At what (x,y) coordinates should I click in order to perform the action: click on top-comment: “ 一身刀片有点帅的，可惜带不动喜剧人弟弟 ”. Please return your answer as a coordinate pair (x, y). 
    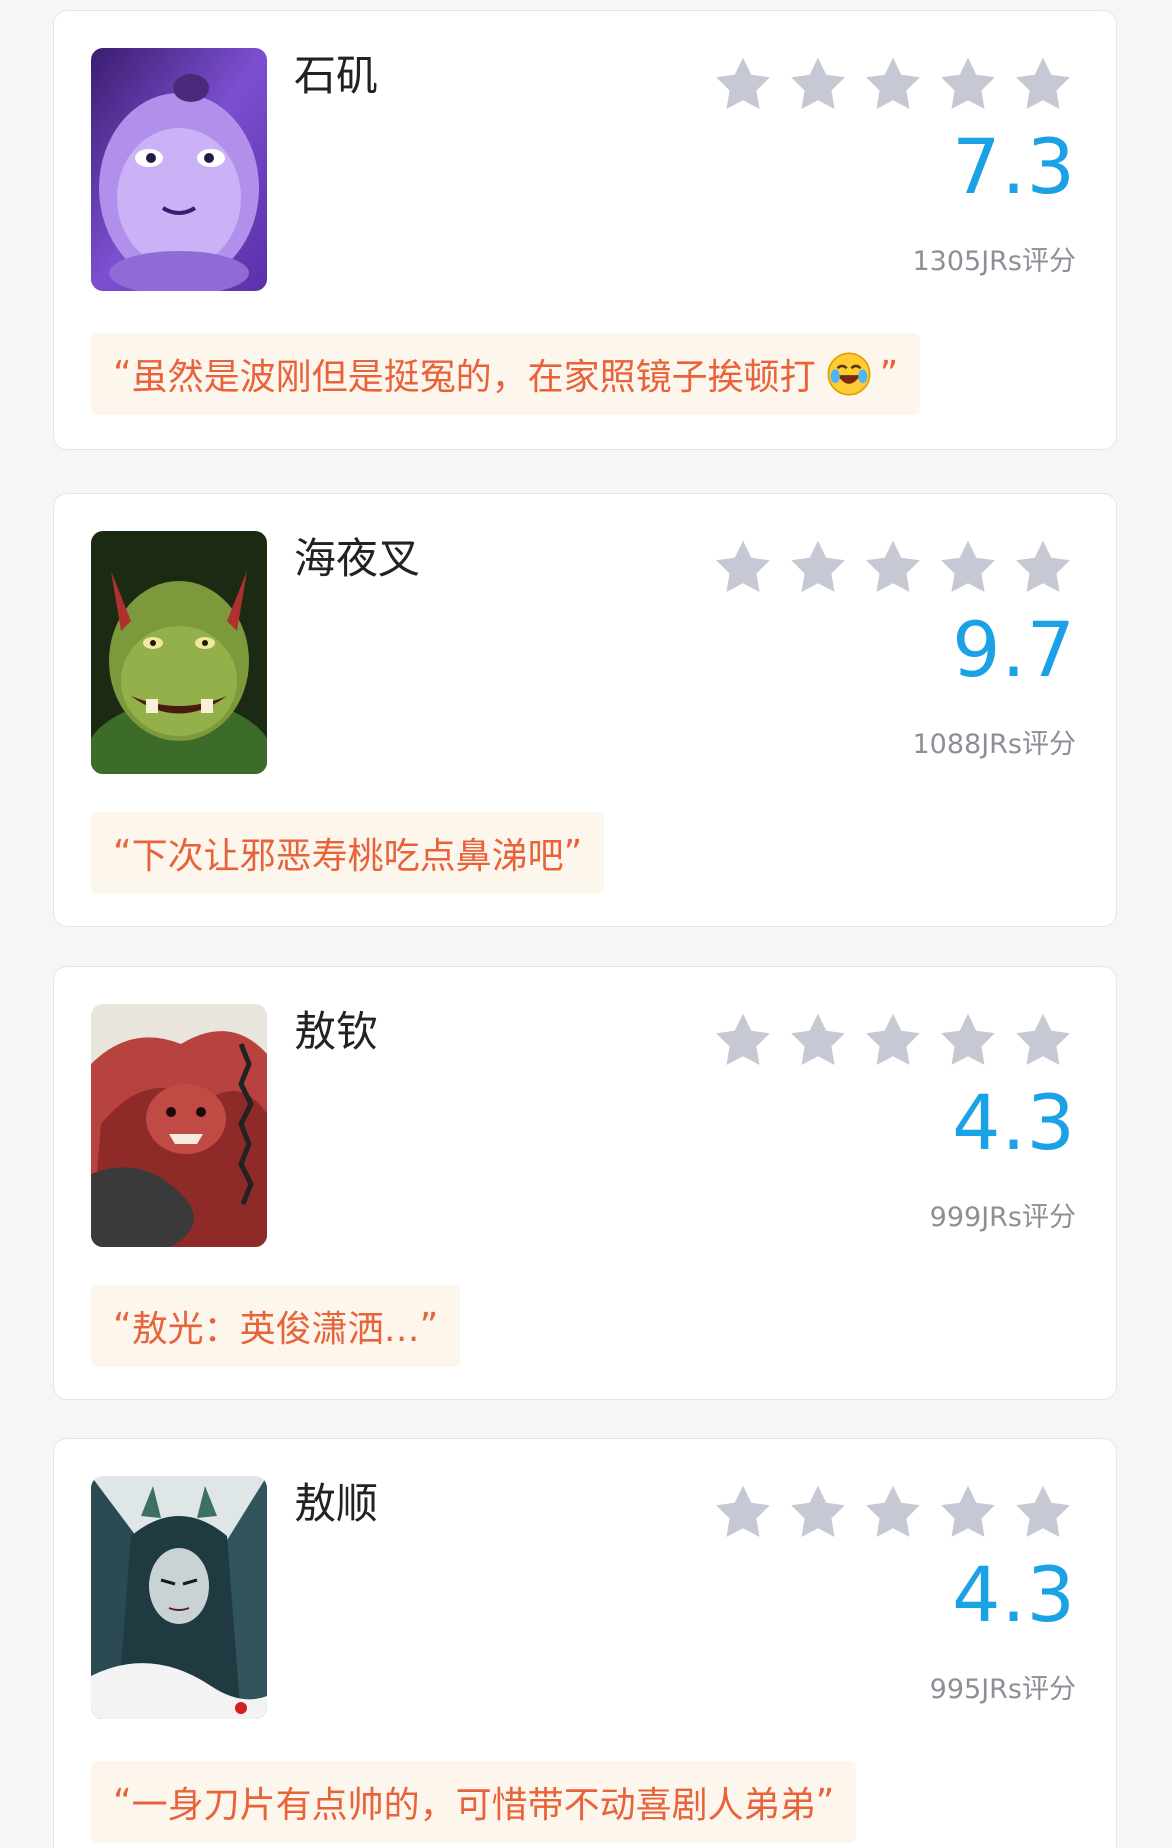
    Looking at the image, I should click on (474, 1802).